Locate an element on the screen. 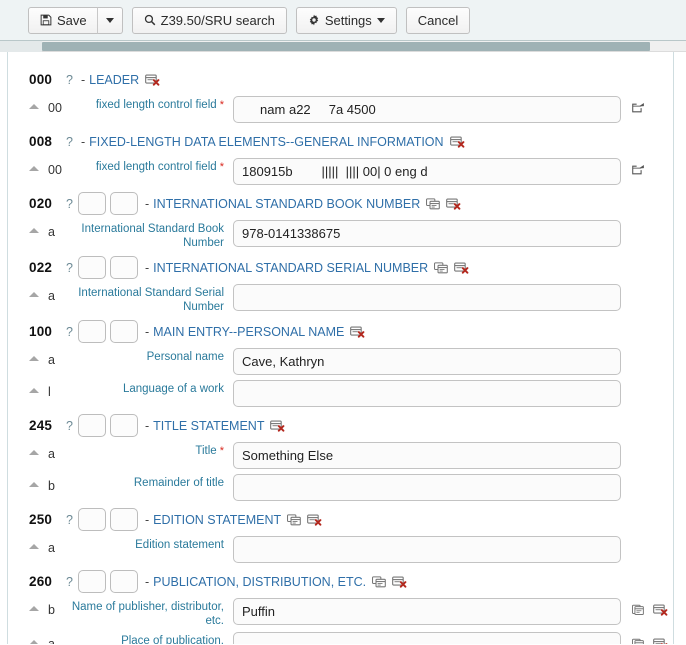 This screenshot has height=645, width=686. horizontal-scrollbar is located at coordinates (343, 46).